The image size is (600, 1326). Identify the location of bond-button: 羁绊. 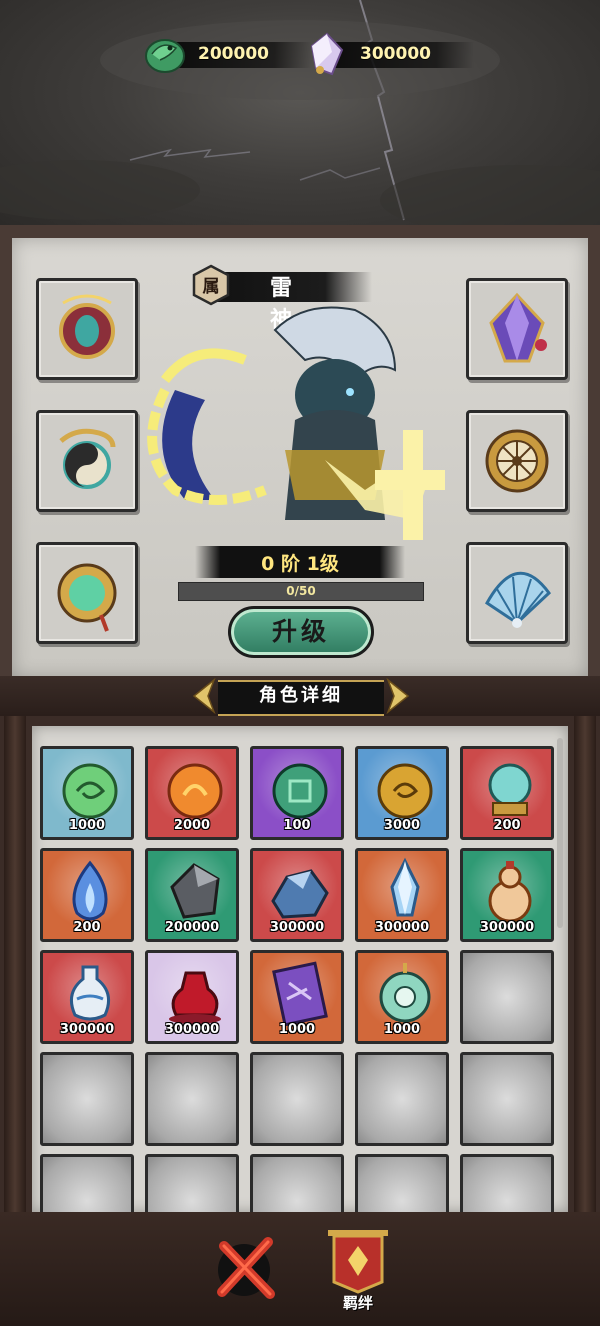
(358, 1272).